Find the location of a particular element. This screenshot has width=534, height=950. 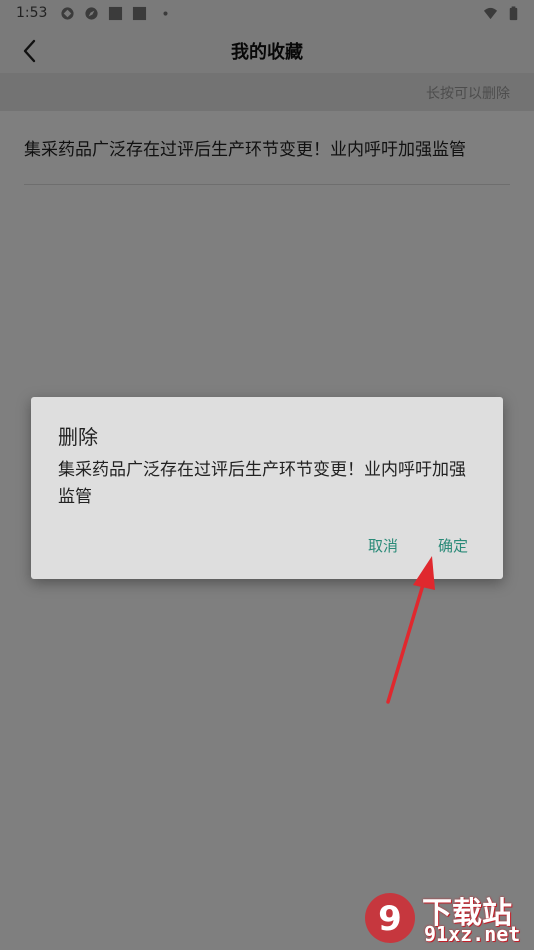

dialog-title: 删除 is located at coordinates (78, 437).